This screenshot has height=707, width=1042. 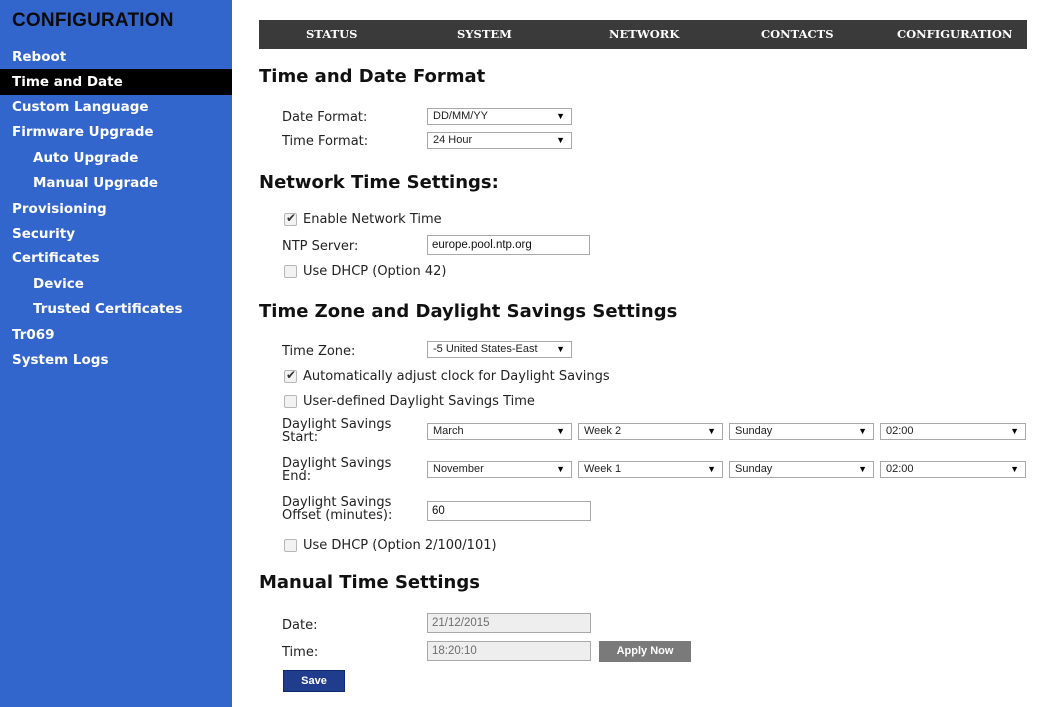 What do you see at coordinates (116, 335) in the screenshot?
I see `sidebar-item-tr069: Tr069` at bounding box center [116, 335].